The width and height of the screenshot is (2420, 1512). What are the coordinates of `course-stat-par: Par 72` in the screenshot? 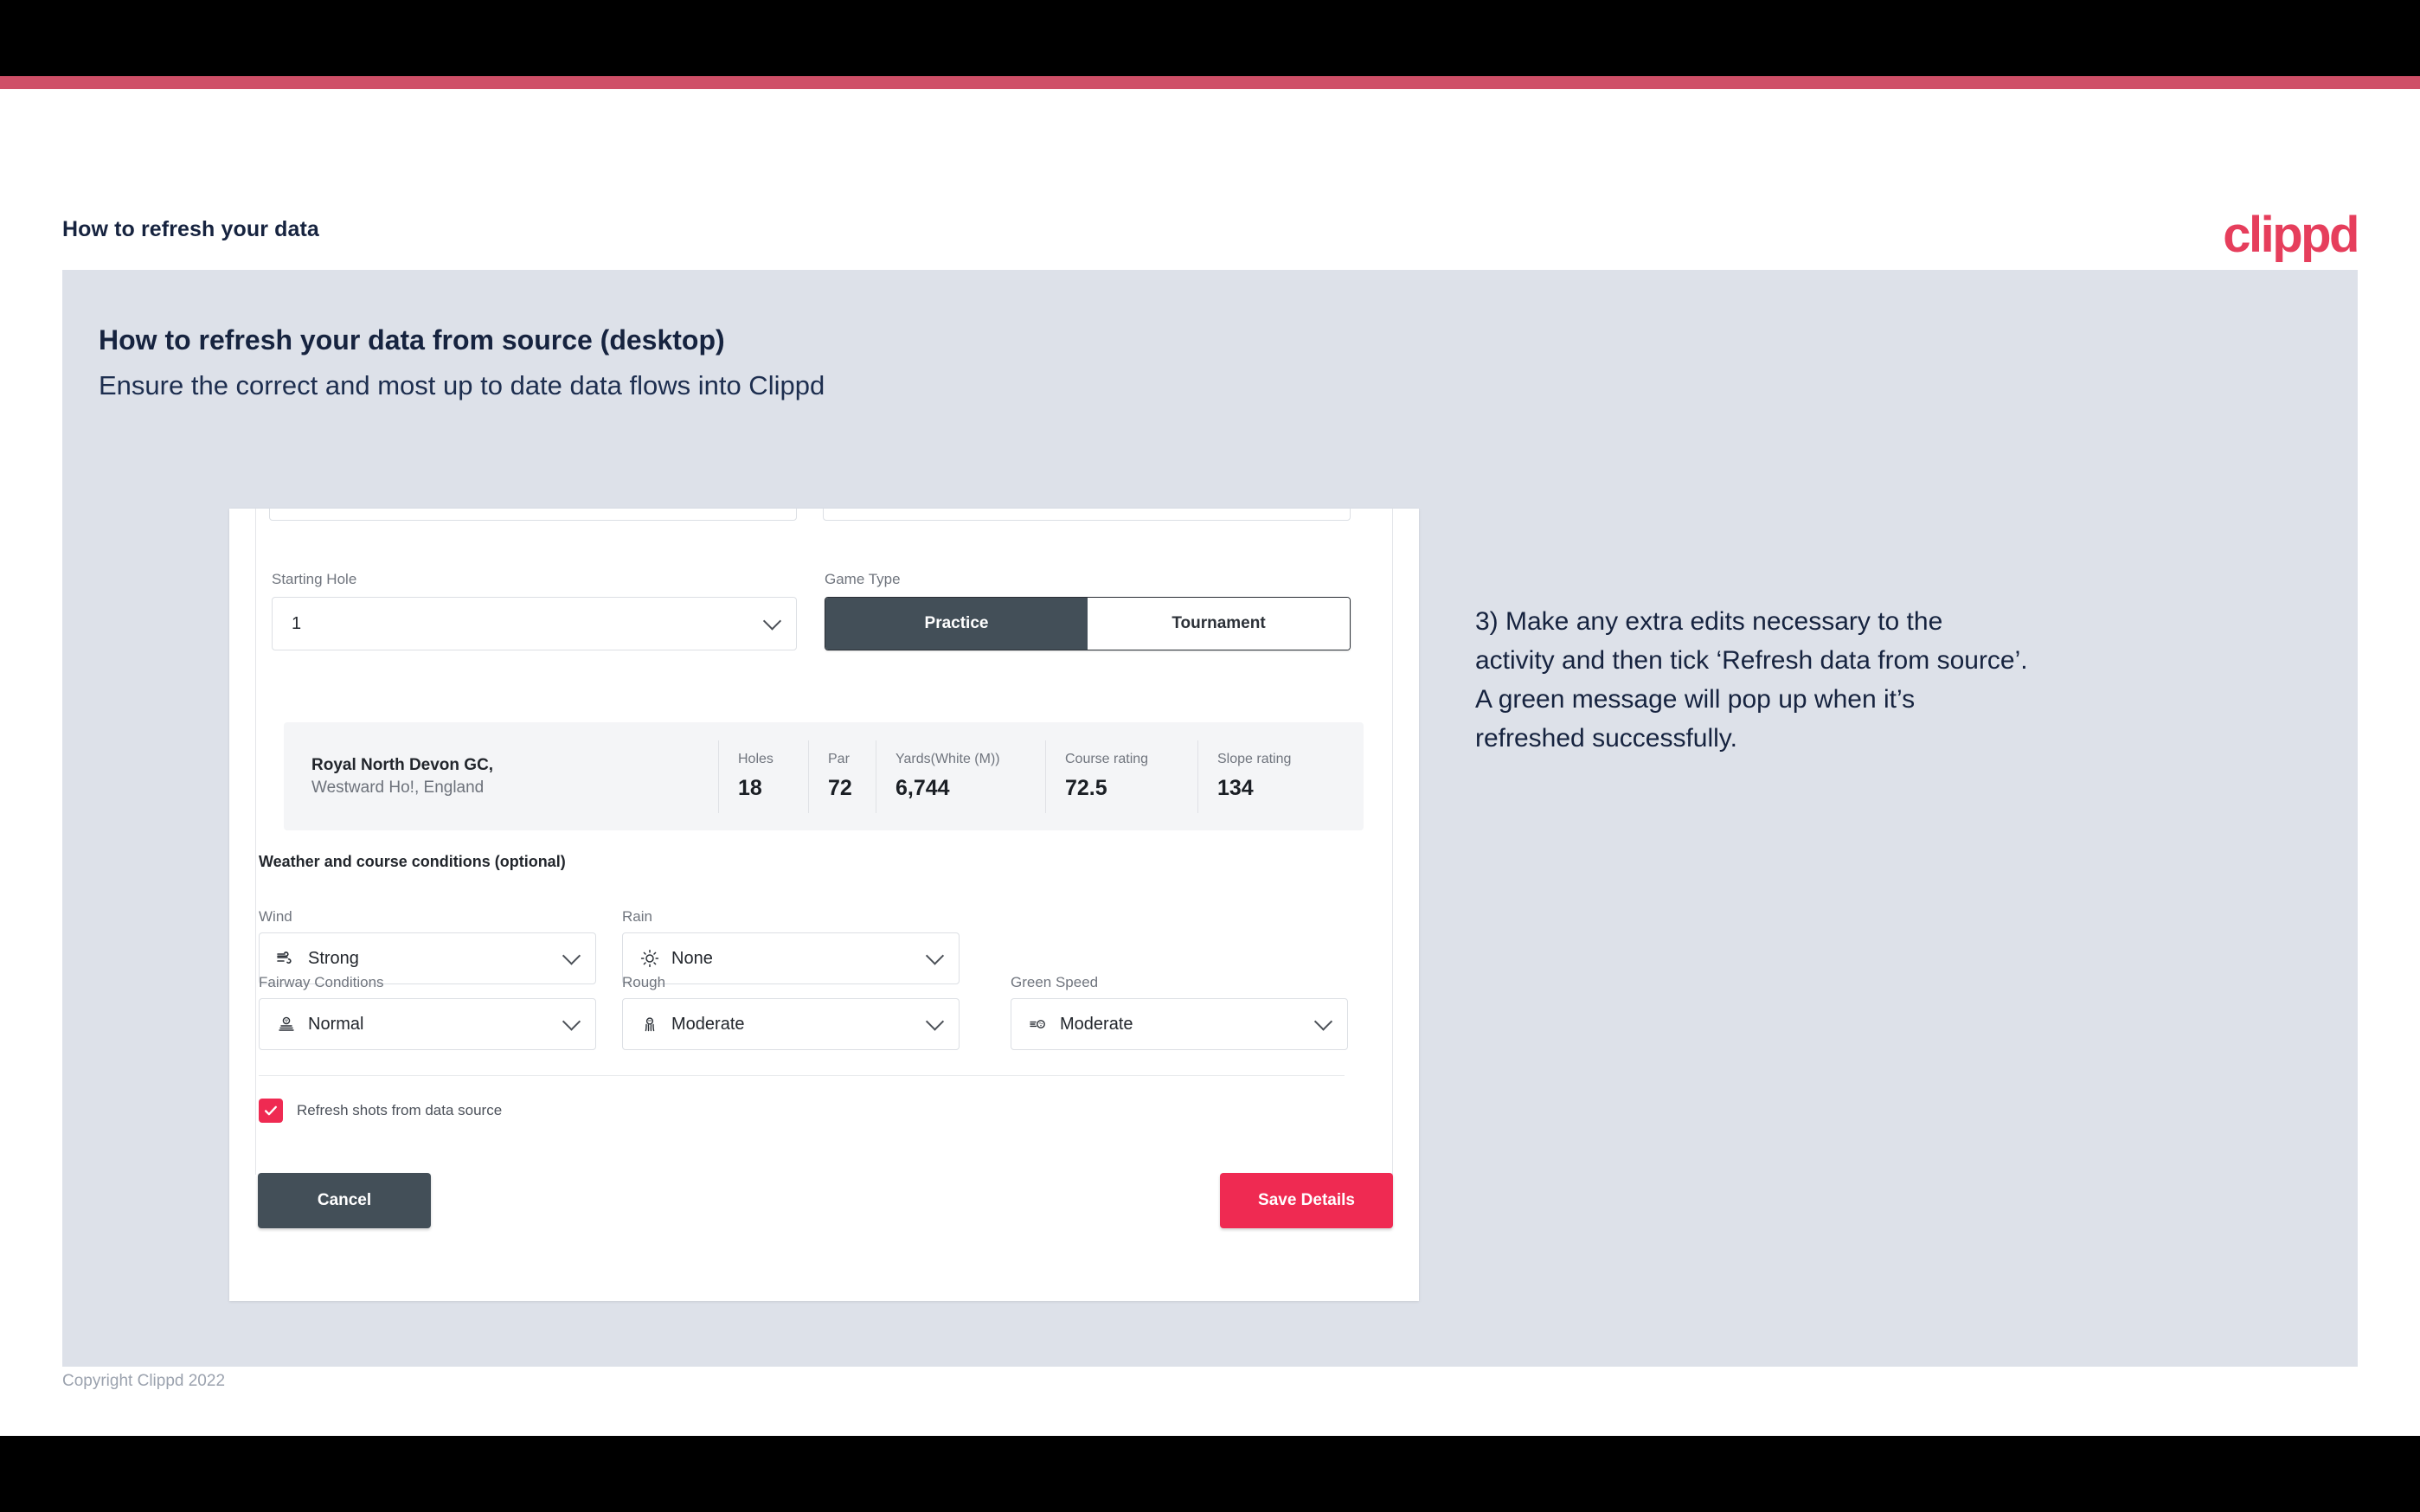 It's located at (842, 776).